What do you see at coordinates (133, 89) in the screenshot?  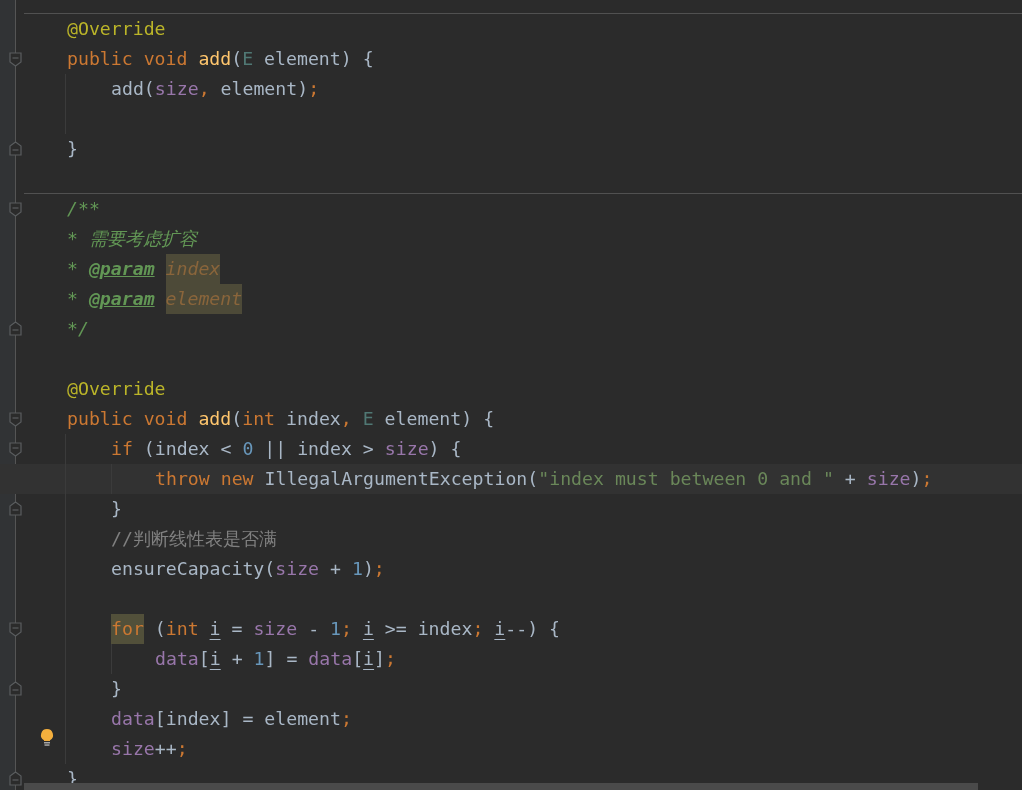 I see `code-text: add(` at bounding box center [133, 89].